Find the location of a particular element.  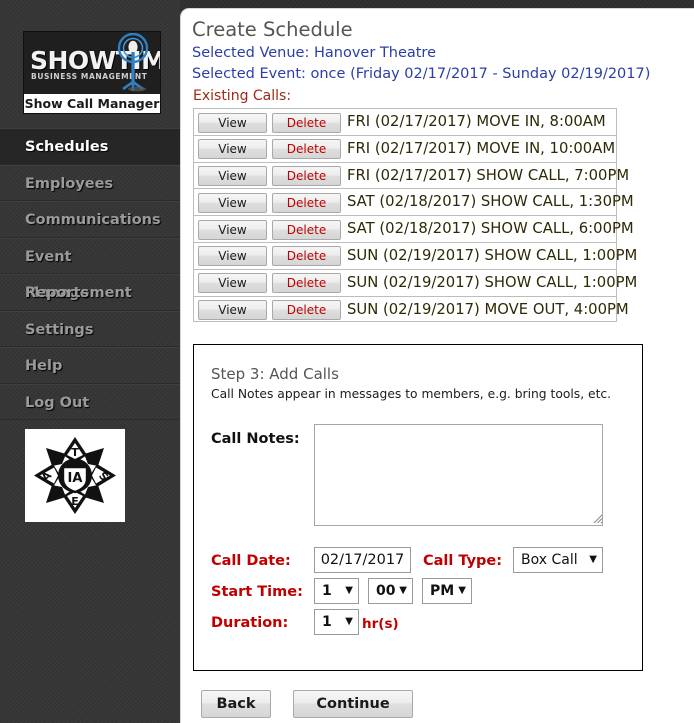

start-minute-value: 00 is located at coordinates (386, 591).